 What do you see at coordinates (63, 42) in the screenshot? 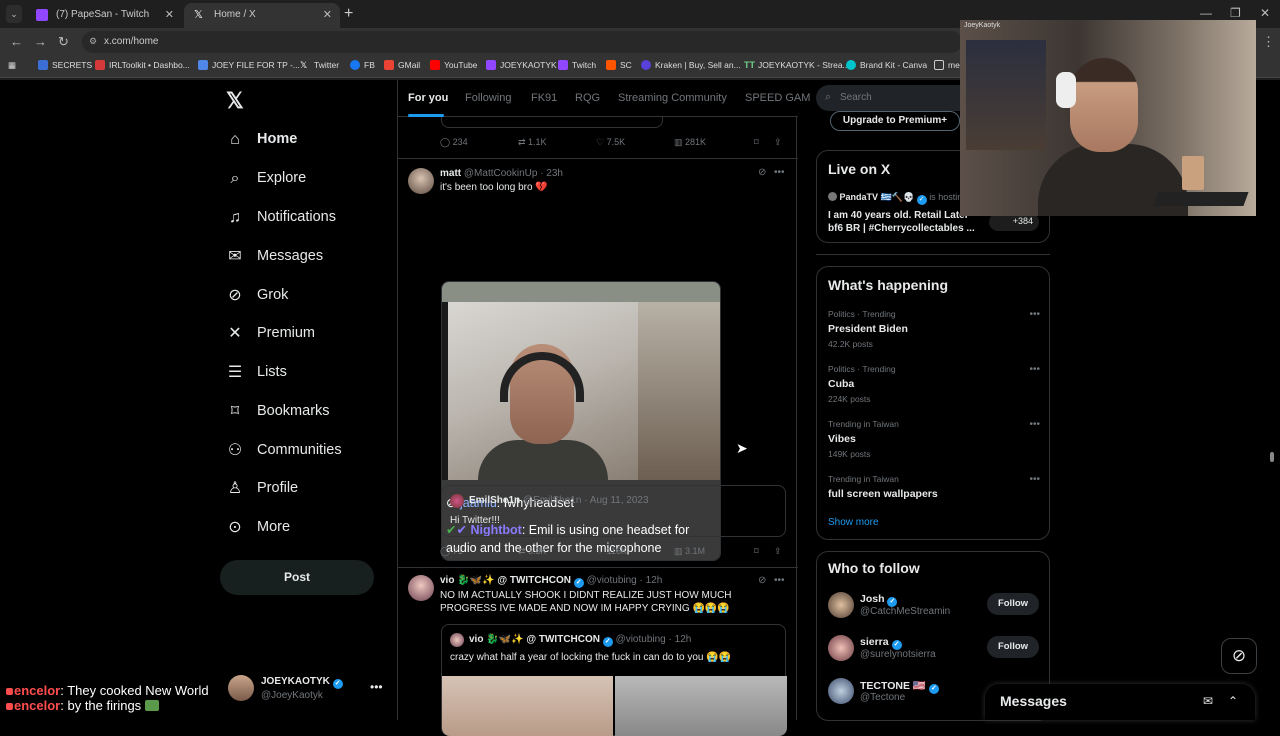
I see `reload-icon: ↻` at bounding box center [63, 42].